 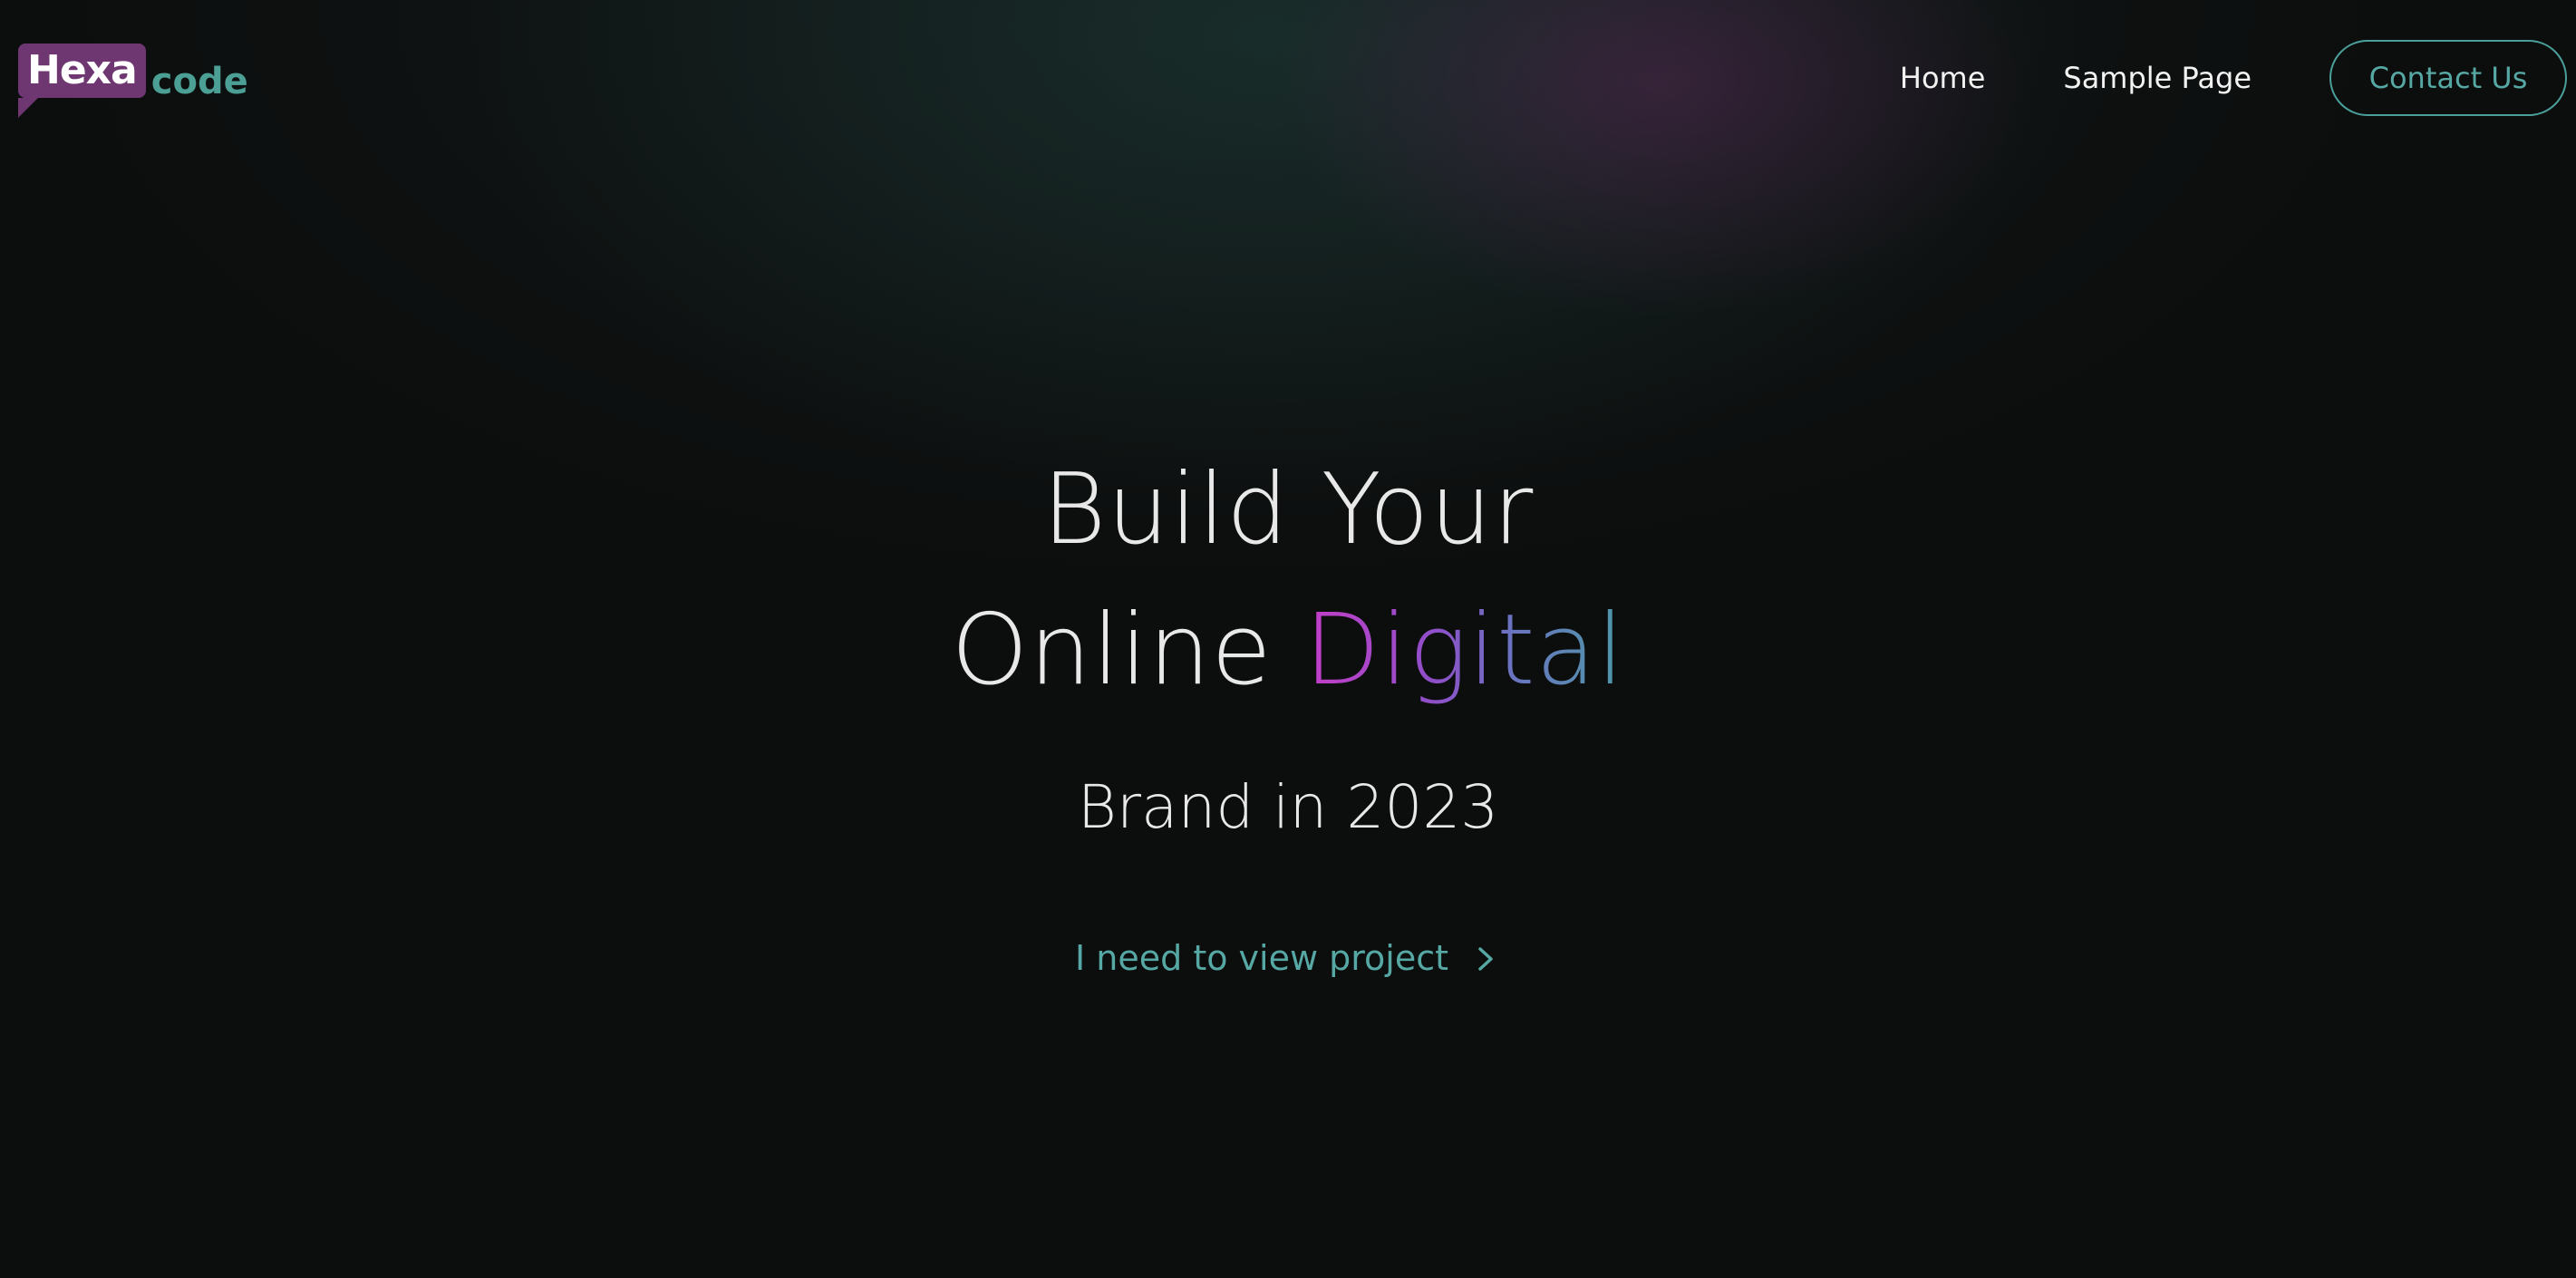 I want to click on hero-title-line-2: Online Digital, so click(x=1288, y=650).